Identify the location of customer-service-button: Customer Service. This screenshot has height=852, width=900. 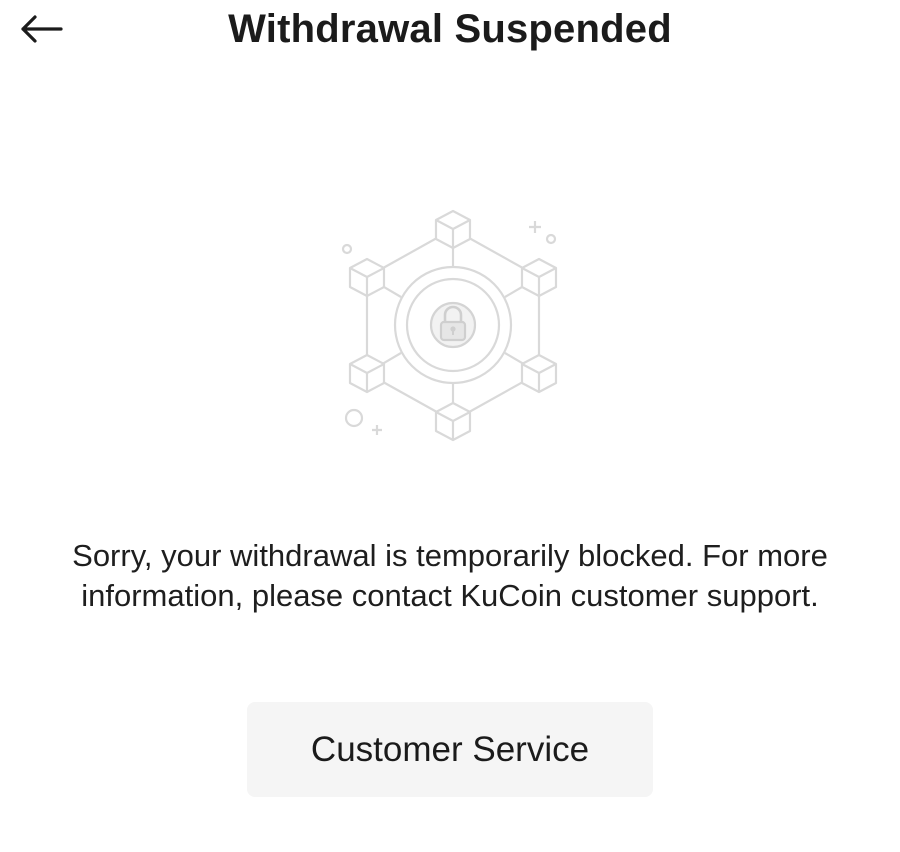
(450, 749).